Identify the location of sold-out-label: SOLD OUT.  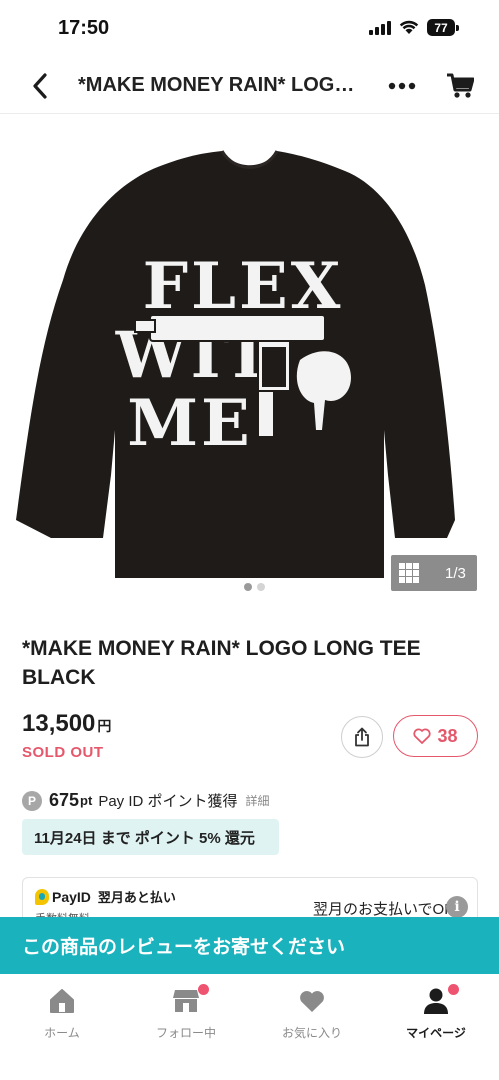
(63, 752).